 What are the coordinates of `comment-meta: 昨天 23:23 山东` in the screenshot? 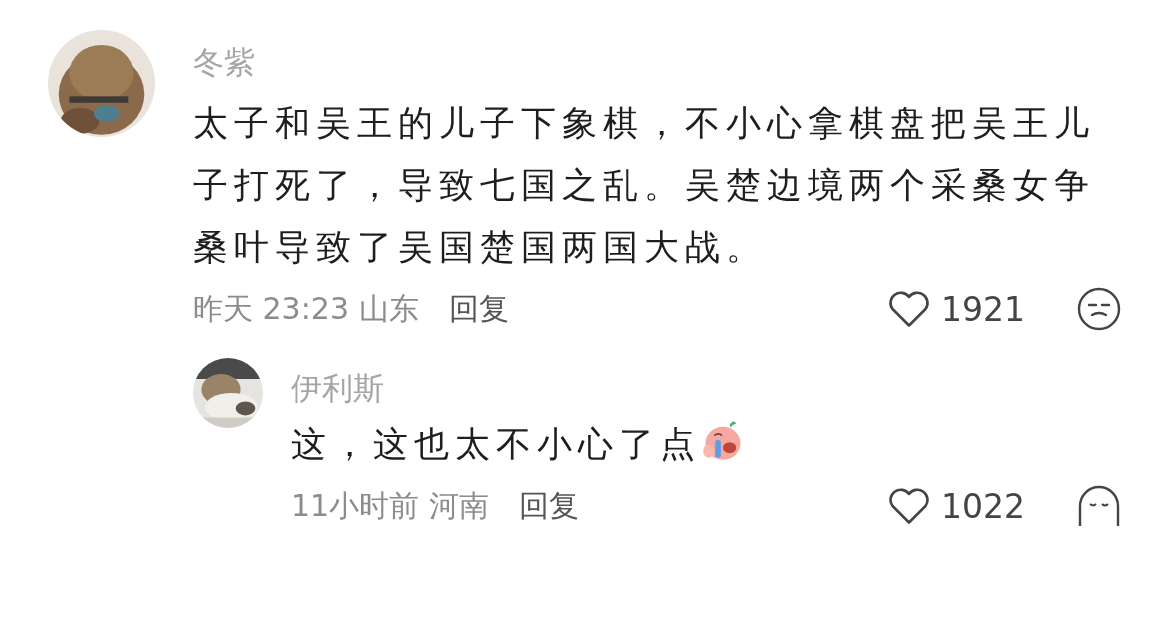 It's located at (306, 308).